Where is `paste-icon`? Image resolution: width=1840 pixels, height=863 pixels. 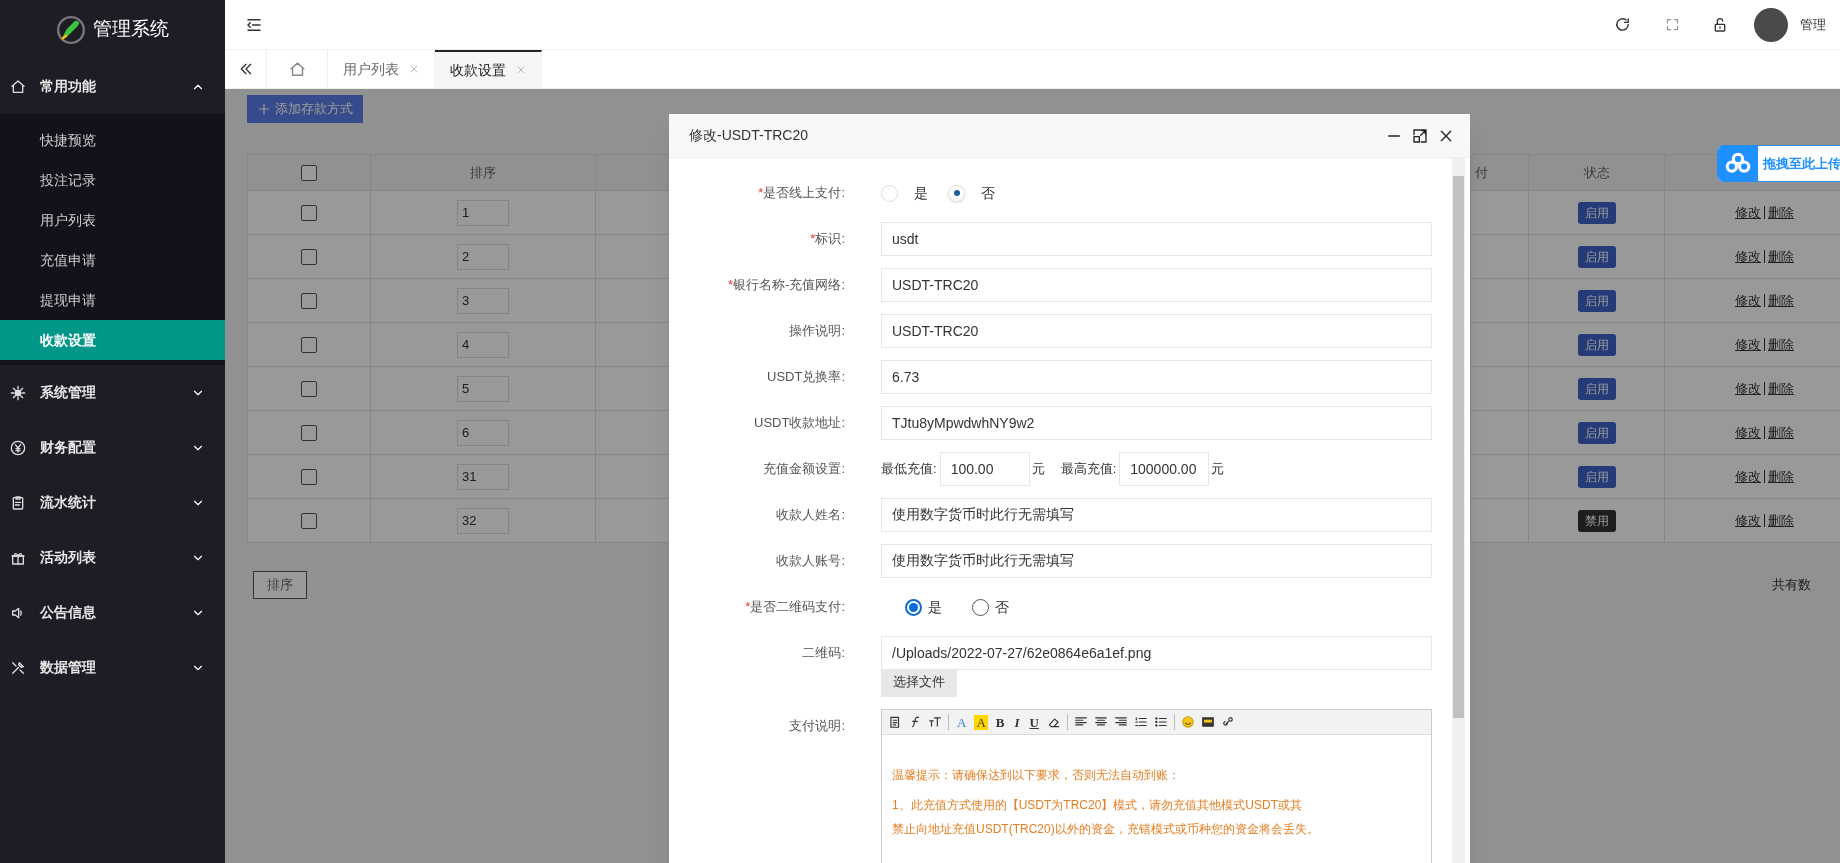
paste-icon is located at coordinates (895, 722).